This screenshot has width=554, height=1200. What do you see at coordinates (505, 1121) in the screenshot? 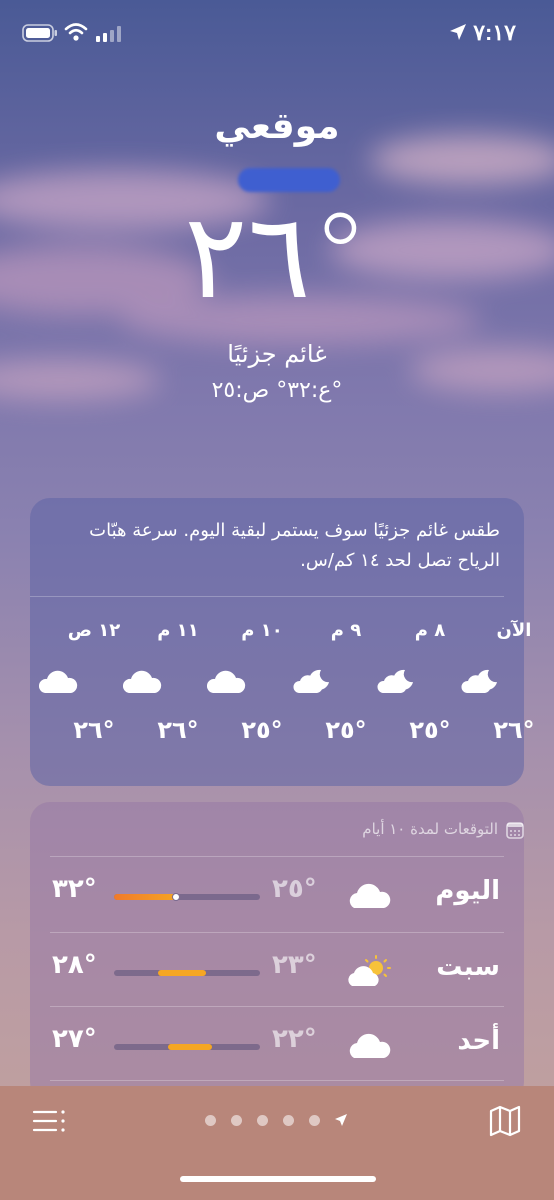
I see `map-icon` at bounding box center [505, 1121].